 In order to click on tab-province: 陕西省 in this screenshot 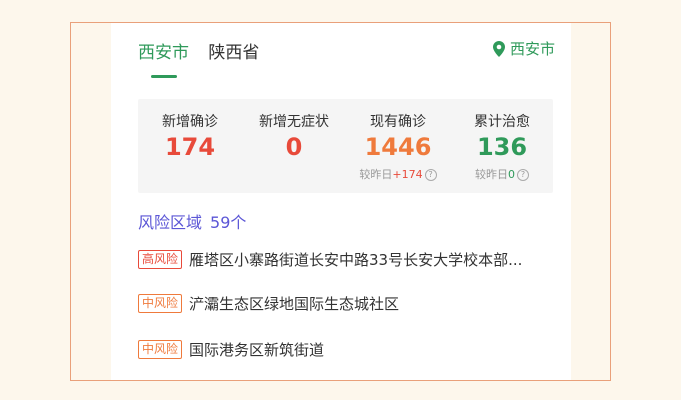, I will do `click(233, 50)`.